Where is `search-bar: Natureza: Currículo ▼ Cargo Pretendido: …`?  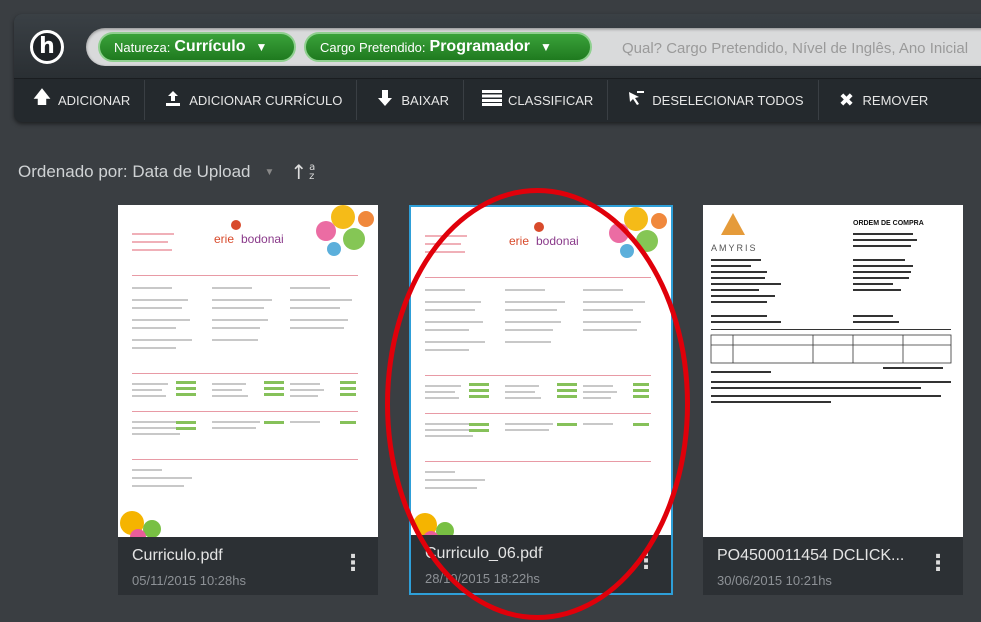
search-bar: Natureza: Currículo ▼ Cargo Pretendido: … is located at coordinates (533, 48).